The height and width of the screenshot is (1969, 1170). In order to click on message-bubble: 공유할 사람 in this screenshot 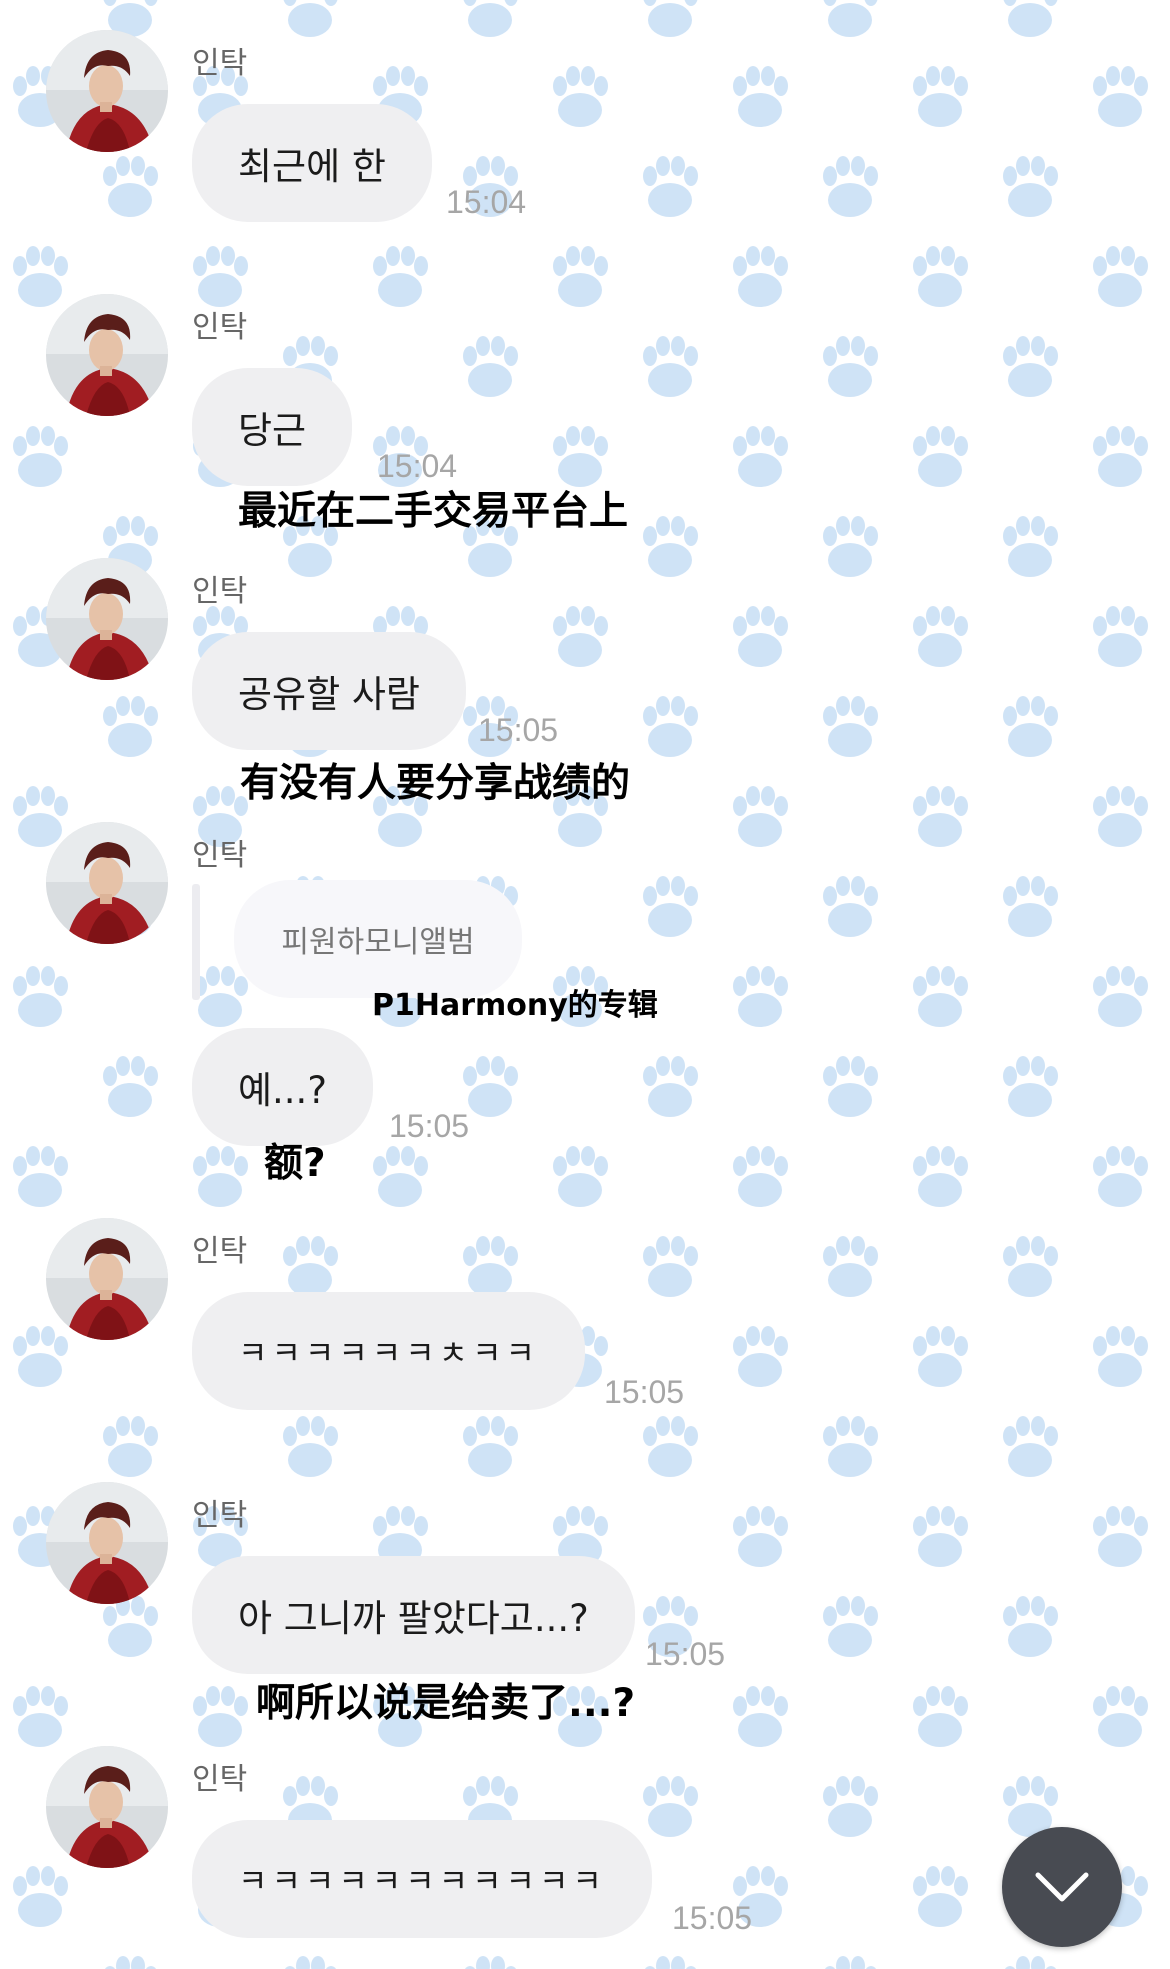, I will do `click(329, 691)`.